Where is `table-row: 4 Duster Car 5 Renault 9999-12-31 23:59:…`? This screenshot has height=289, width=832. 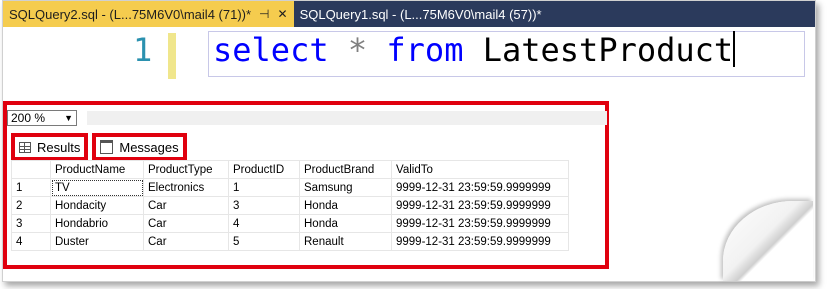
table-row: 4 Duster Car 5 Renault 9999-12-31 23:59:… is located at coordinates (290, 241).